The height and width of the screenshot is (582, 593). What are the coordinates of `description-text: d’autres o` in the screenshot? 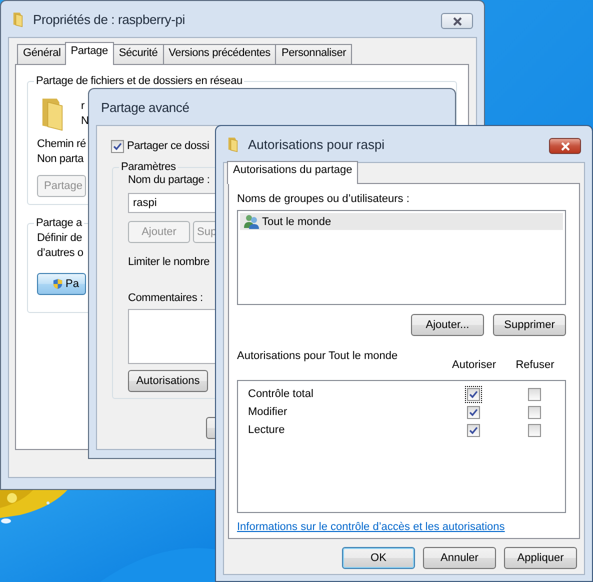 It's located at (60, 253).